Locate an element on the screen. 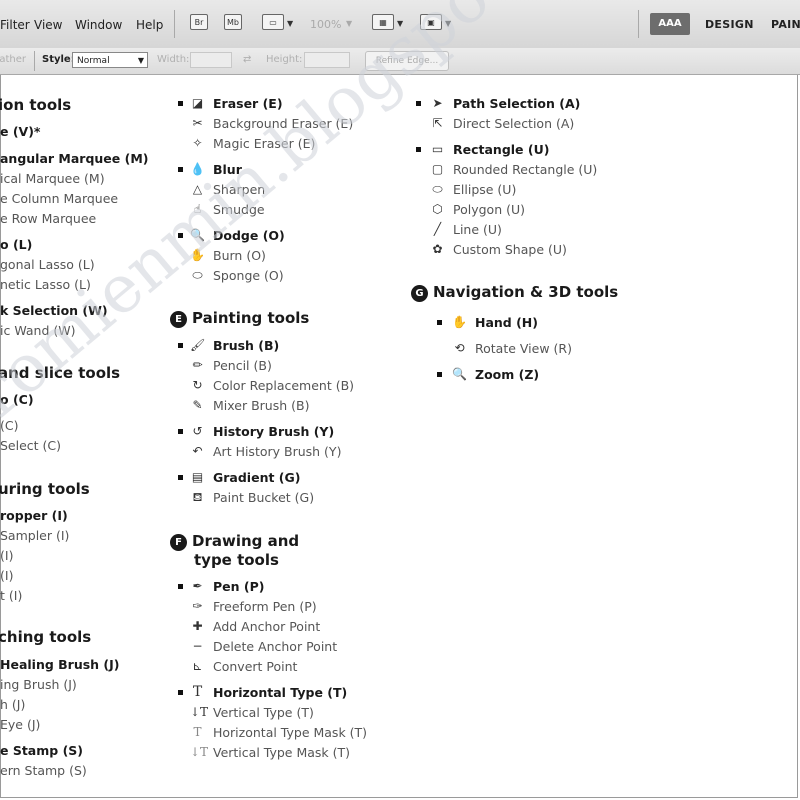 This screenshot has height=800, width=800. tool-color-replacement: Color Replacement (B) is located at coordinates (284, 385).